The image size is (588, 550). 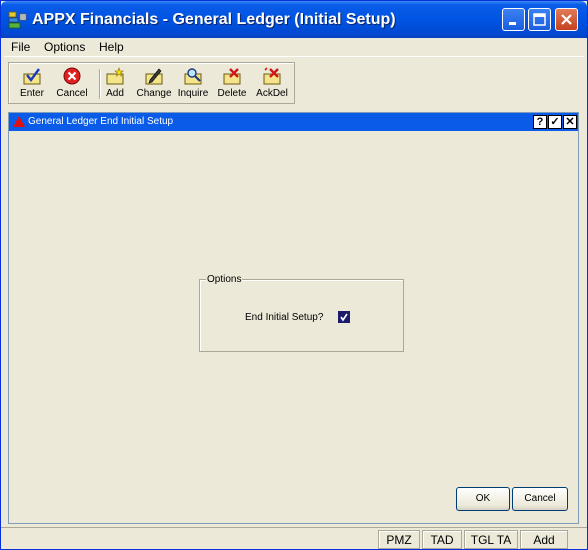 What do you see at coordinates (20, 47) in the screenshot?
I see `menu-file: File` at bounding box center [20, 47].